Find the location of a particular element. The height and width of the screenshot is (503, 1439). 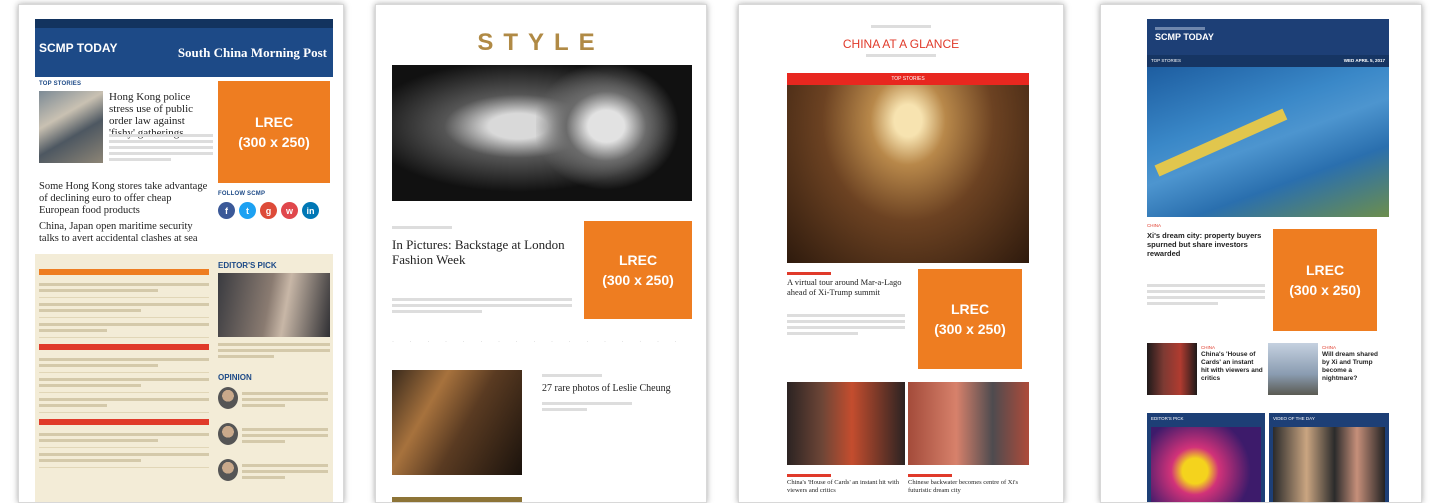

newsletter-date is located at coordinates (901, 55).